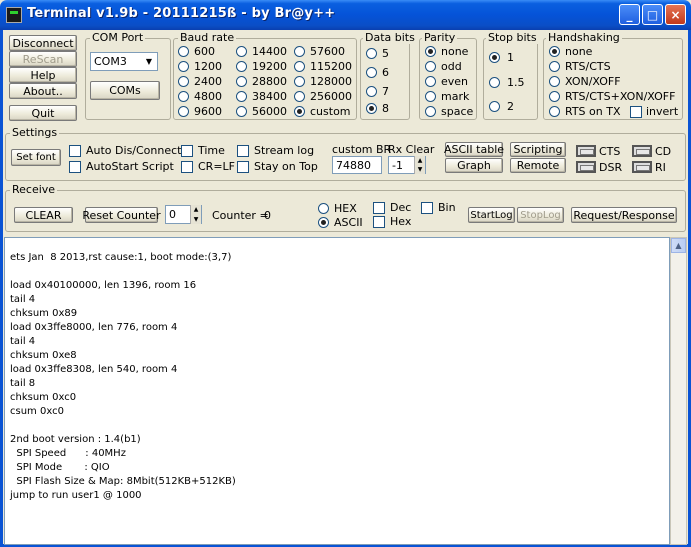 This screenshot has width=691, height=547. What do you see at coordinates (43, 397) in the screenshot?
I see `terminal-line: chksum 0xc0` at bounding box center [43, 397].